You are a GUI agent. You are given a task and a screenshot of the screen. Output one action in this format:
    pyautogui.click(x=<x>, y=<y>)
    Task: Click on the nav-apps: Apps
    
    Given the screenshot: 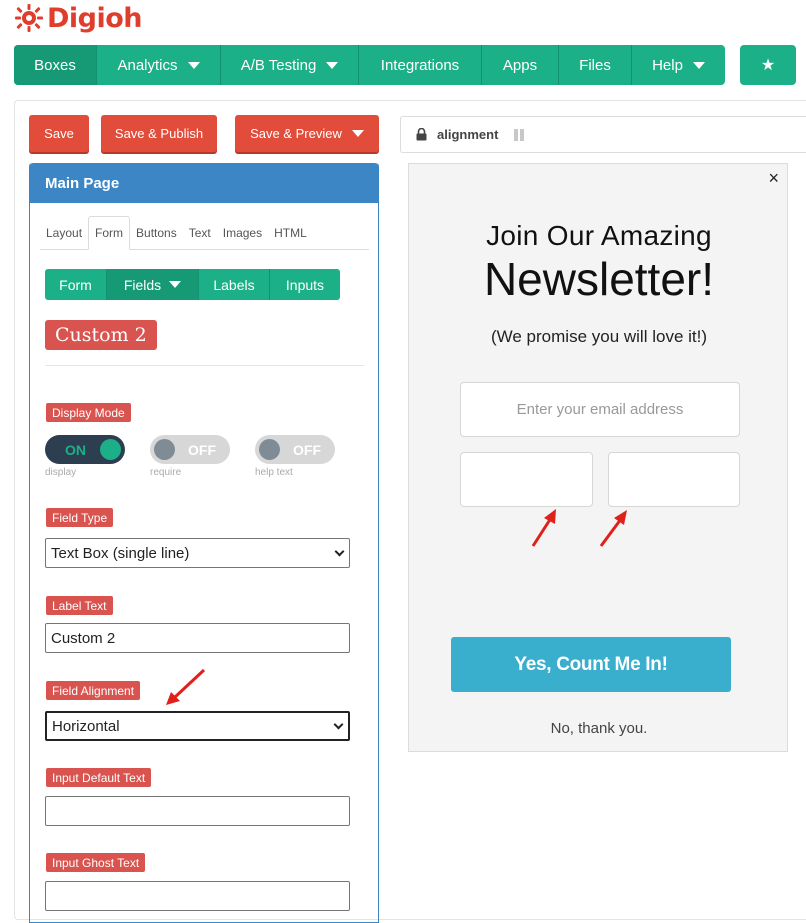 What is the action you would take?
    pyautogui.click(x=520, y=65)
    